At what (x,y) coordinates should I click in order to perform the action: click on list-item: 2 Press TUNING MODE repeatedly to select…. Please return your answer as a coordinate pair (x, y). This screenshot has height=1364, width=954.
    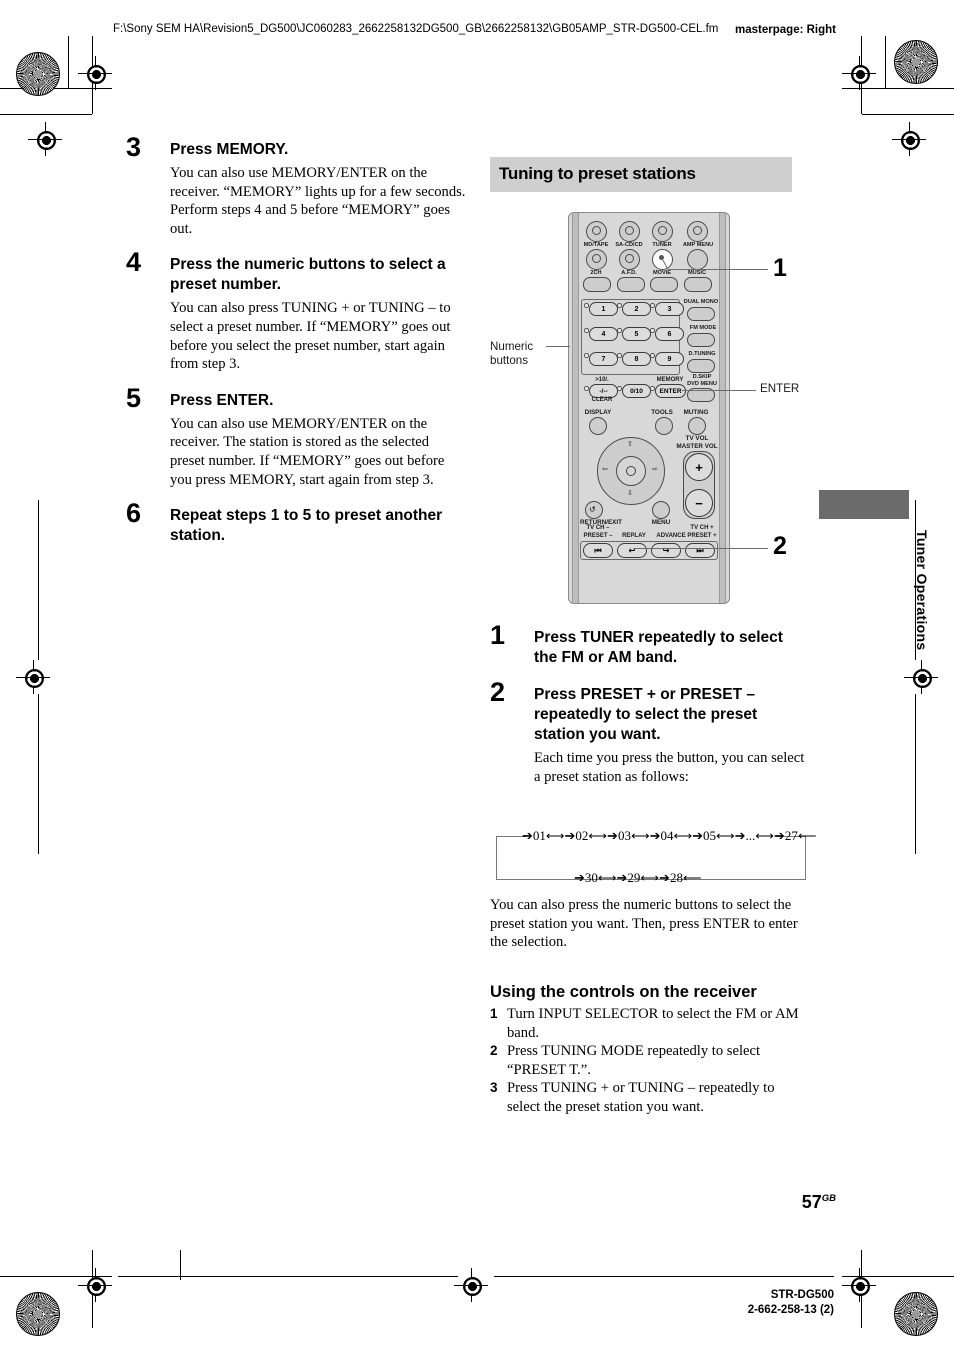
    Looking at the image, I should click on (650, 1060).